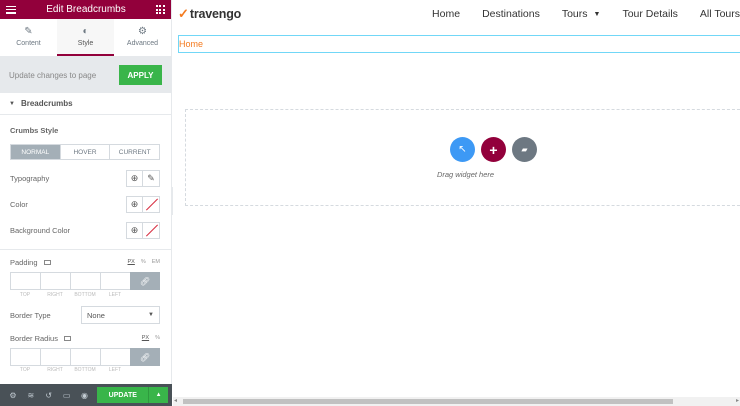 The width and height of the screenshot is (740, 406). What do you see at coordinates (446, 14) in the screenshot?
I see `nav-home: Home` at bounding box center [446, 14].